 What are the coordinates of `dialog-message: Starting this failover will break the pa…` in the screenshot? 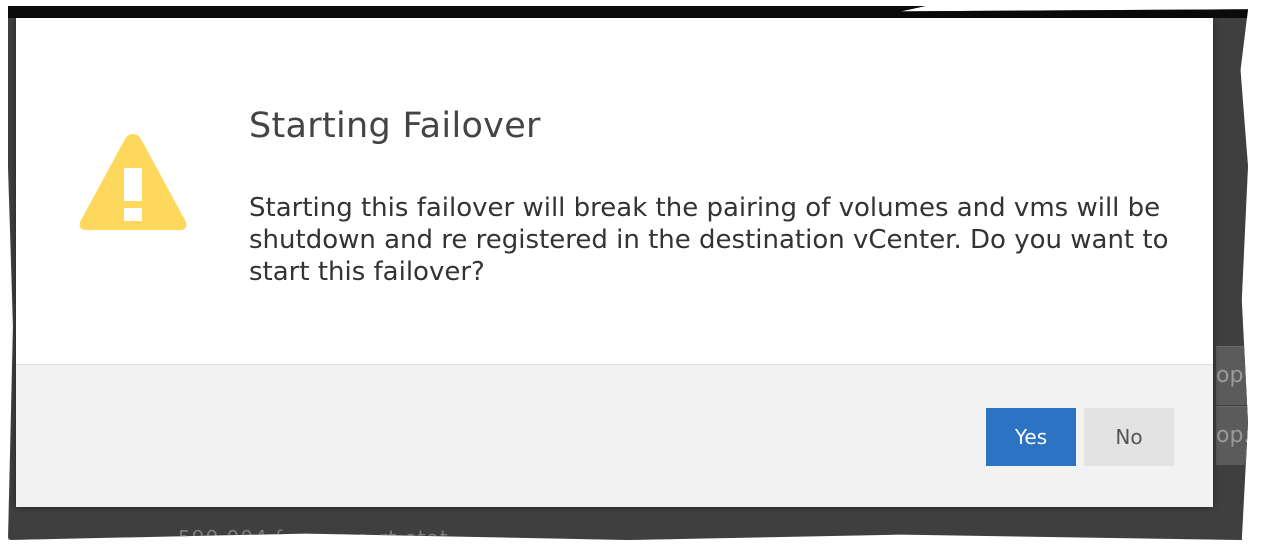 It's located at (709, 240).